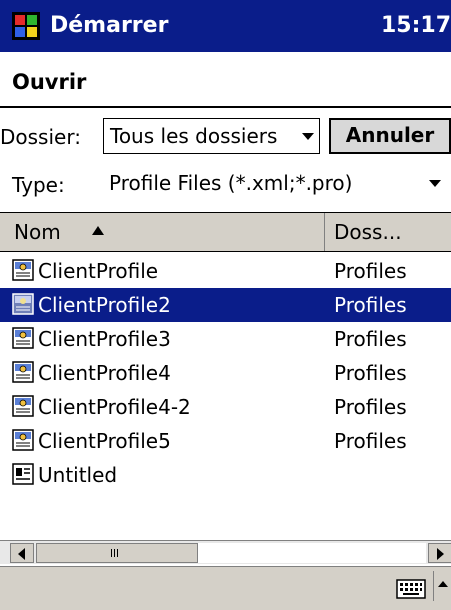 This screenshot has width=451, height=610. Describe the element at coordinates (231, 183) in the screenshot. I see `type-dropdown-value: Profile Files (*.xml;*.pro)` at that location.